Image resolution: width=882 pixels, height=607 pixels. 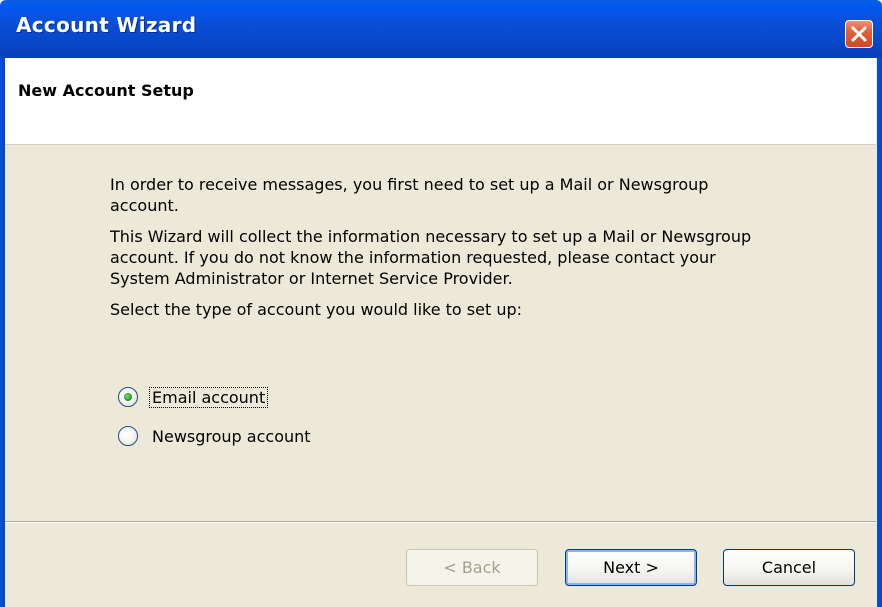 I want to click on page-title: New Account Setup, so click(x=106, y=90).